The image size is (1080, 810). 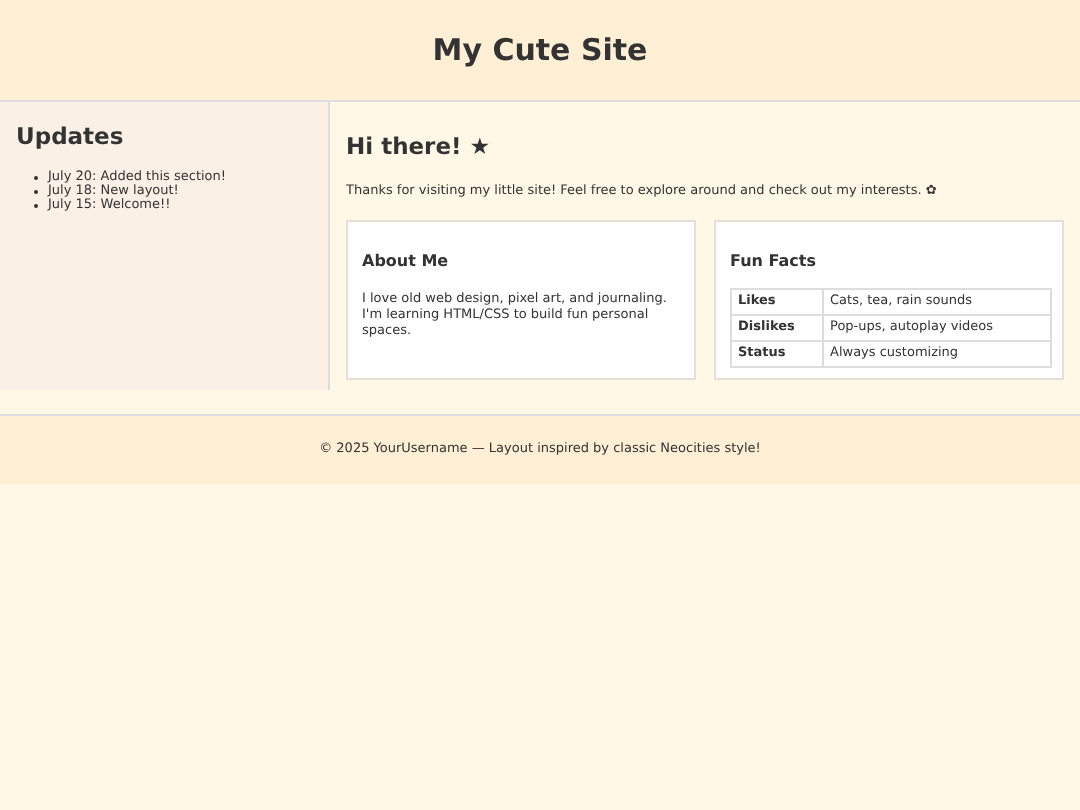 I want to click on card-title: About Me, so click(x=406, y=262).